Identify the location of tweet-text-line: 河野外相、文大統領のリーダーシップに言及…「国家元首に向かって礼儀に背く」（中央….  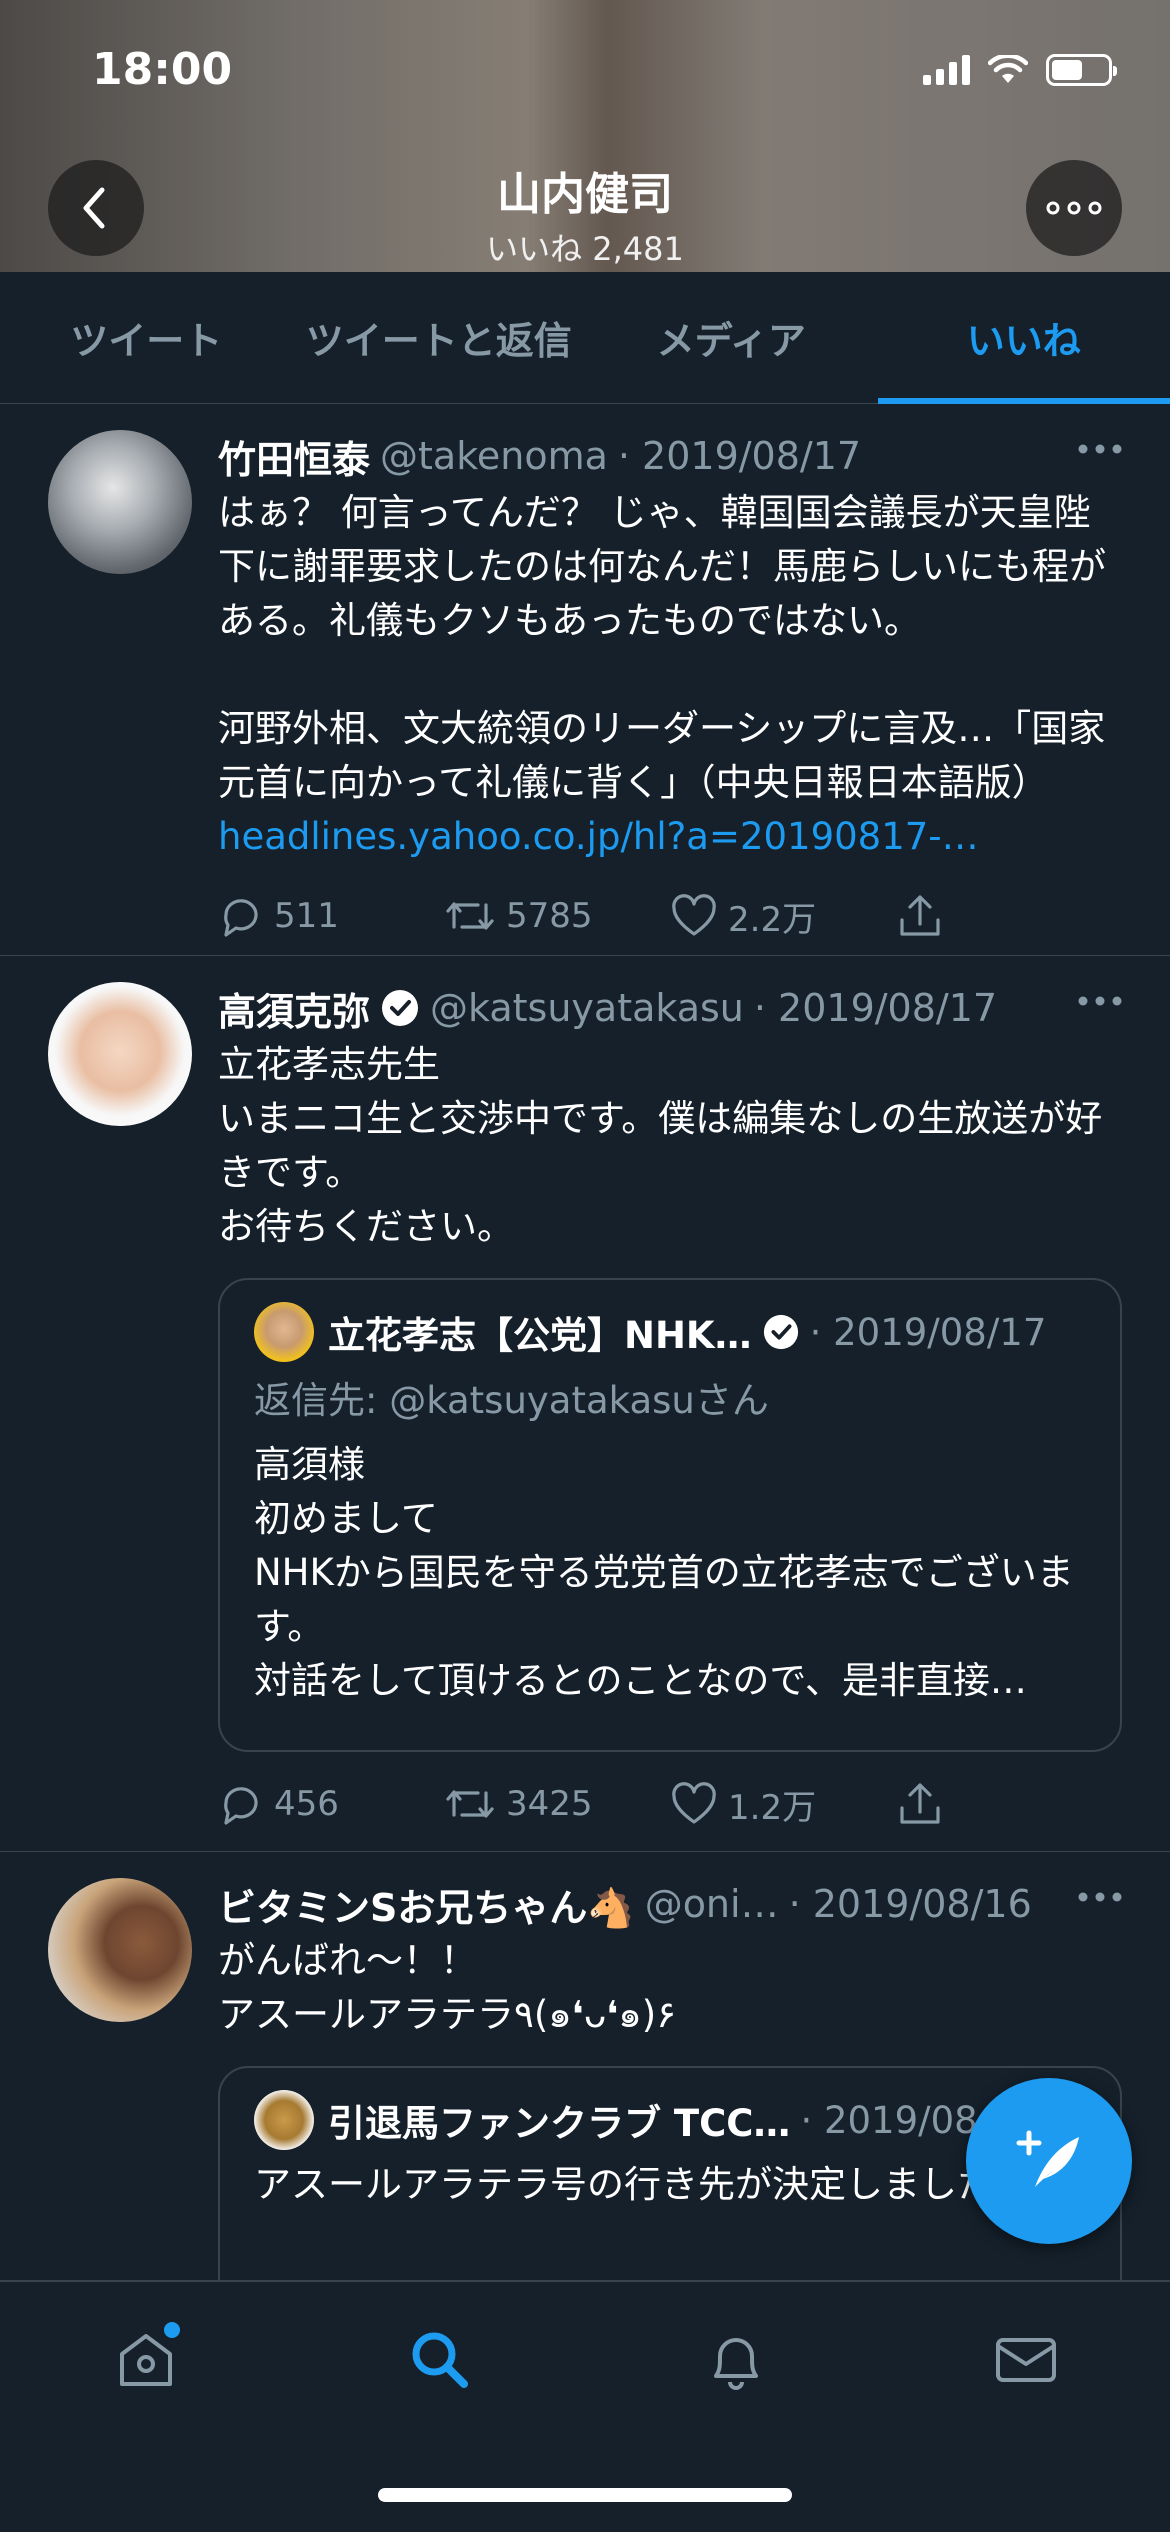
(670, 783).